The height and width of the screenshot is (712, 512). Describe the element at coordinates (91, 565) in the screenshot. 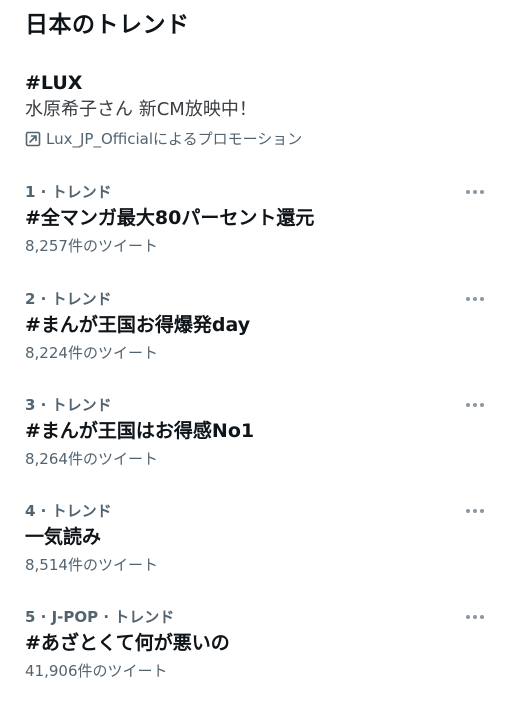

I see `trend-tweet-count: 8,514件のツイート` at that location.